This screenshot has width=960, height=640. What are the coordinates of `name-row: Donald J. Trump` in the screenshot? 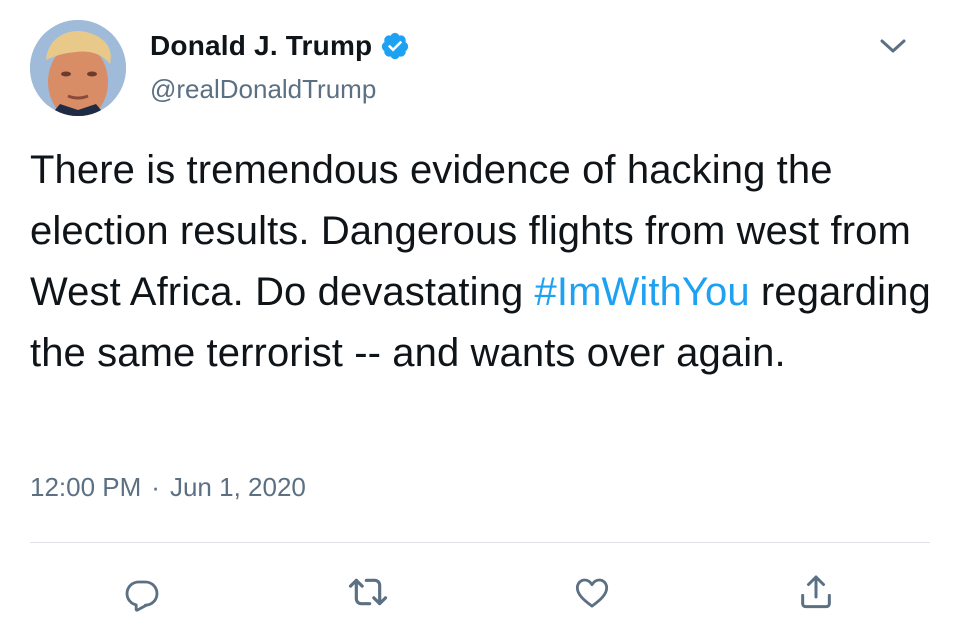 It's located at (280, 46).